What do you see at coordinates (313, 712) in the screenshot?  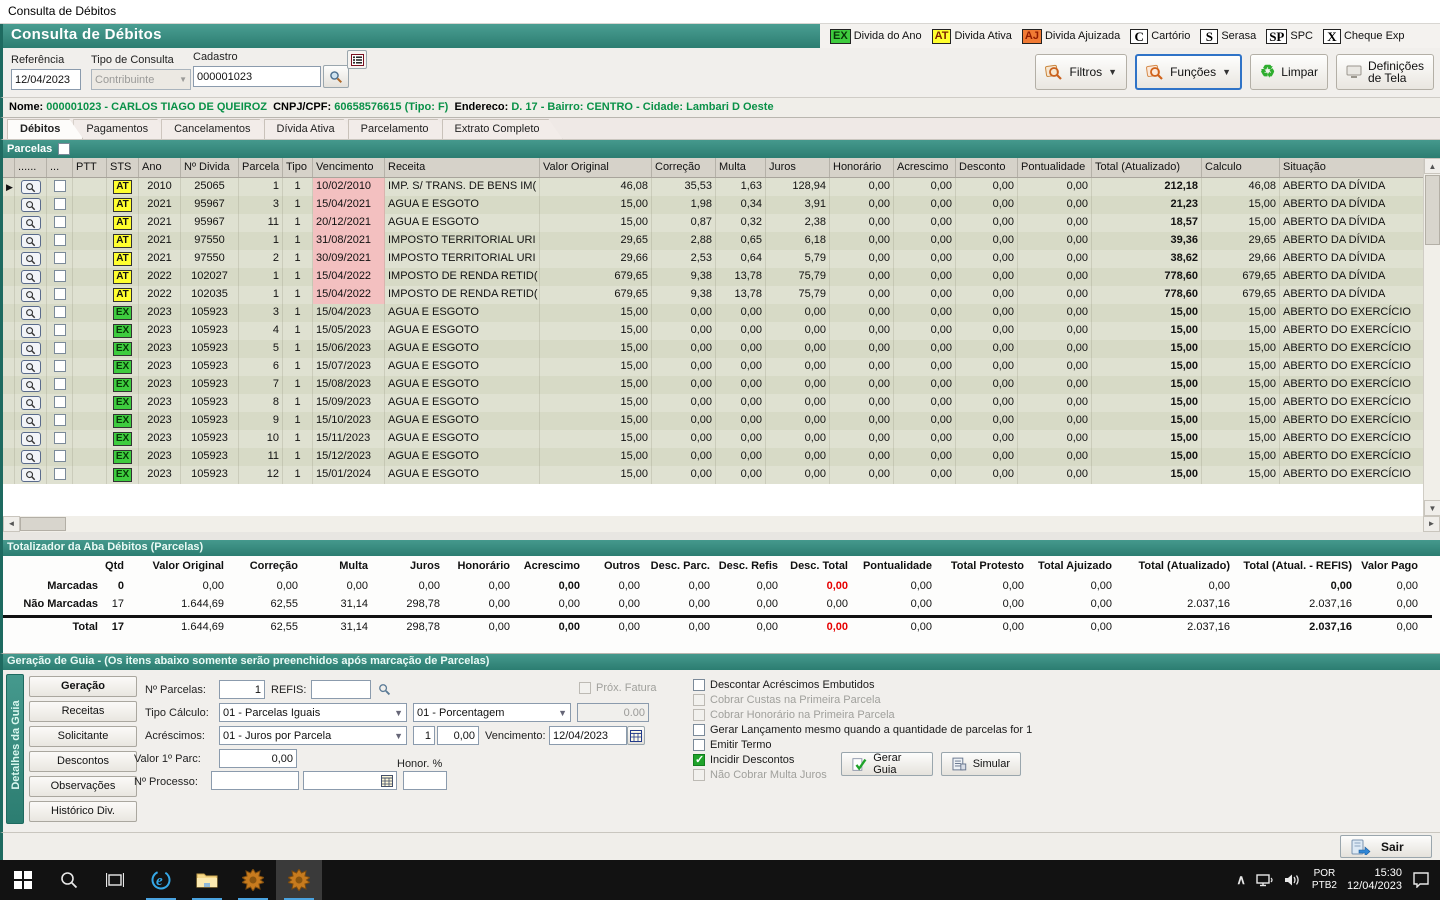 I see `tipo-calculo-select: 01 - Parcelas Iguais ▼` at bounding box center [313, 712].